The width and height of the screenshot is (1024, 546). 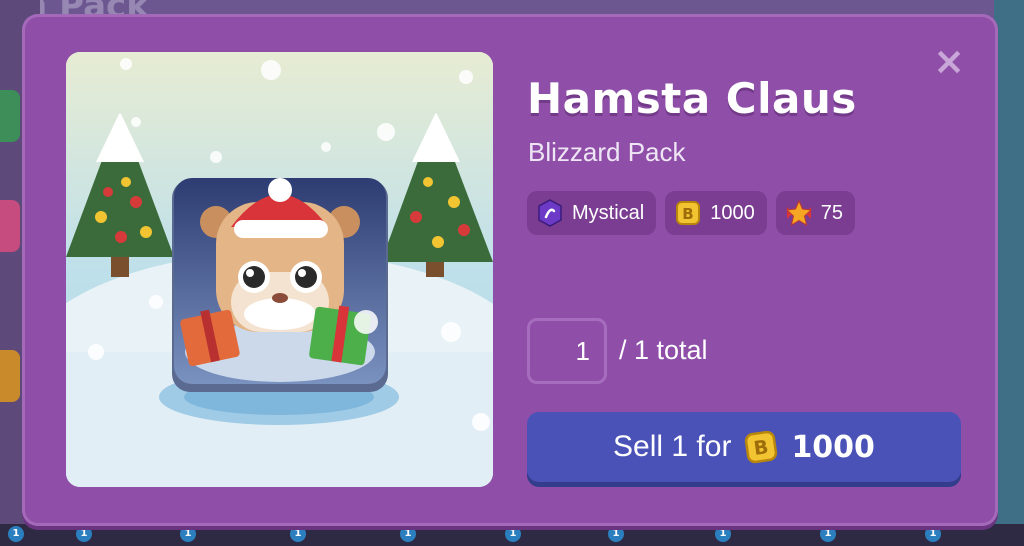 I want to click on quantity-input: 1, so click(x=567, y=351).